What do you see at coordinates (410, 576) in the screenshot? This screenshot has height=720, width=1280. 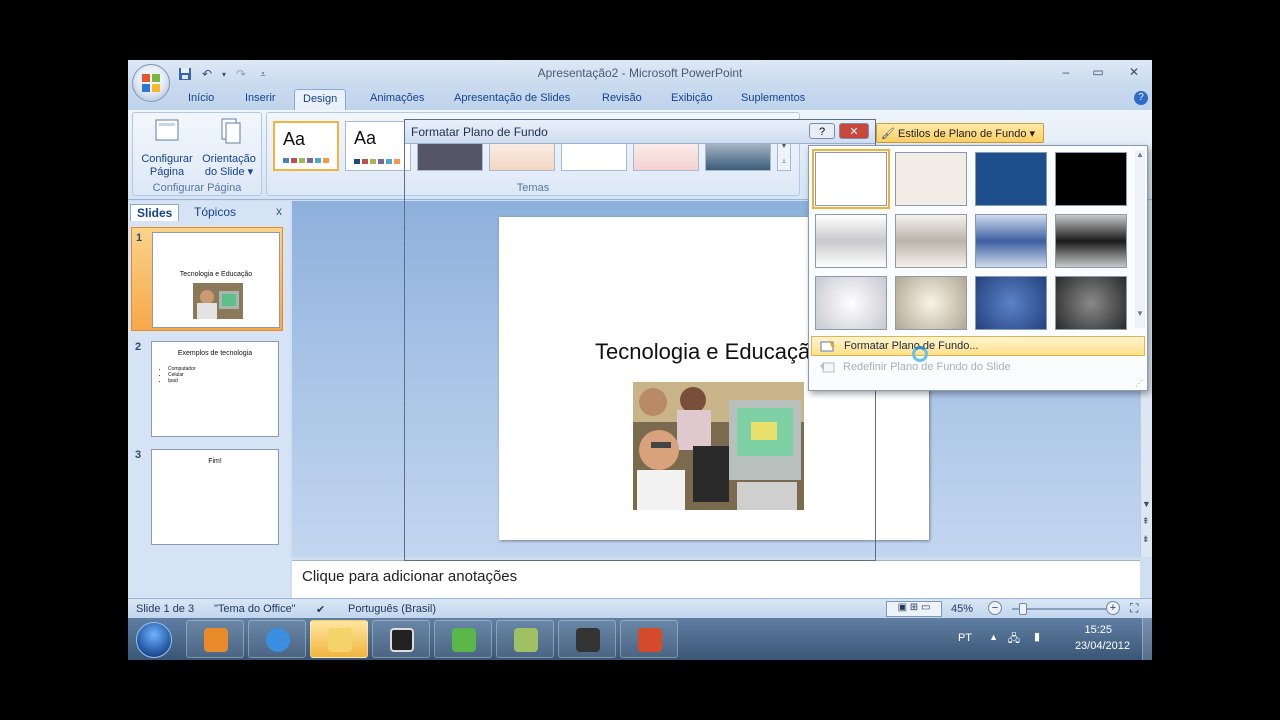 I see `notes-placeholder: Clique para adicionar anotações` at bounding box center [410, 576].